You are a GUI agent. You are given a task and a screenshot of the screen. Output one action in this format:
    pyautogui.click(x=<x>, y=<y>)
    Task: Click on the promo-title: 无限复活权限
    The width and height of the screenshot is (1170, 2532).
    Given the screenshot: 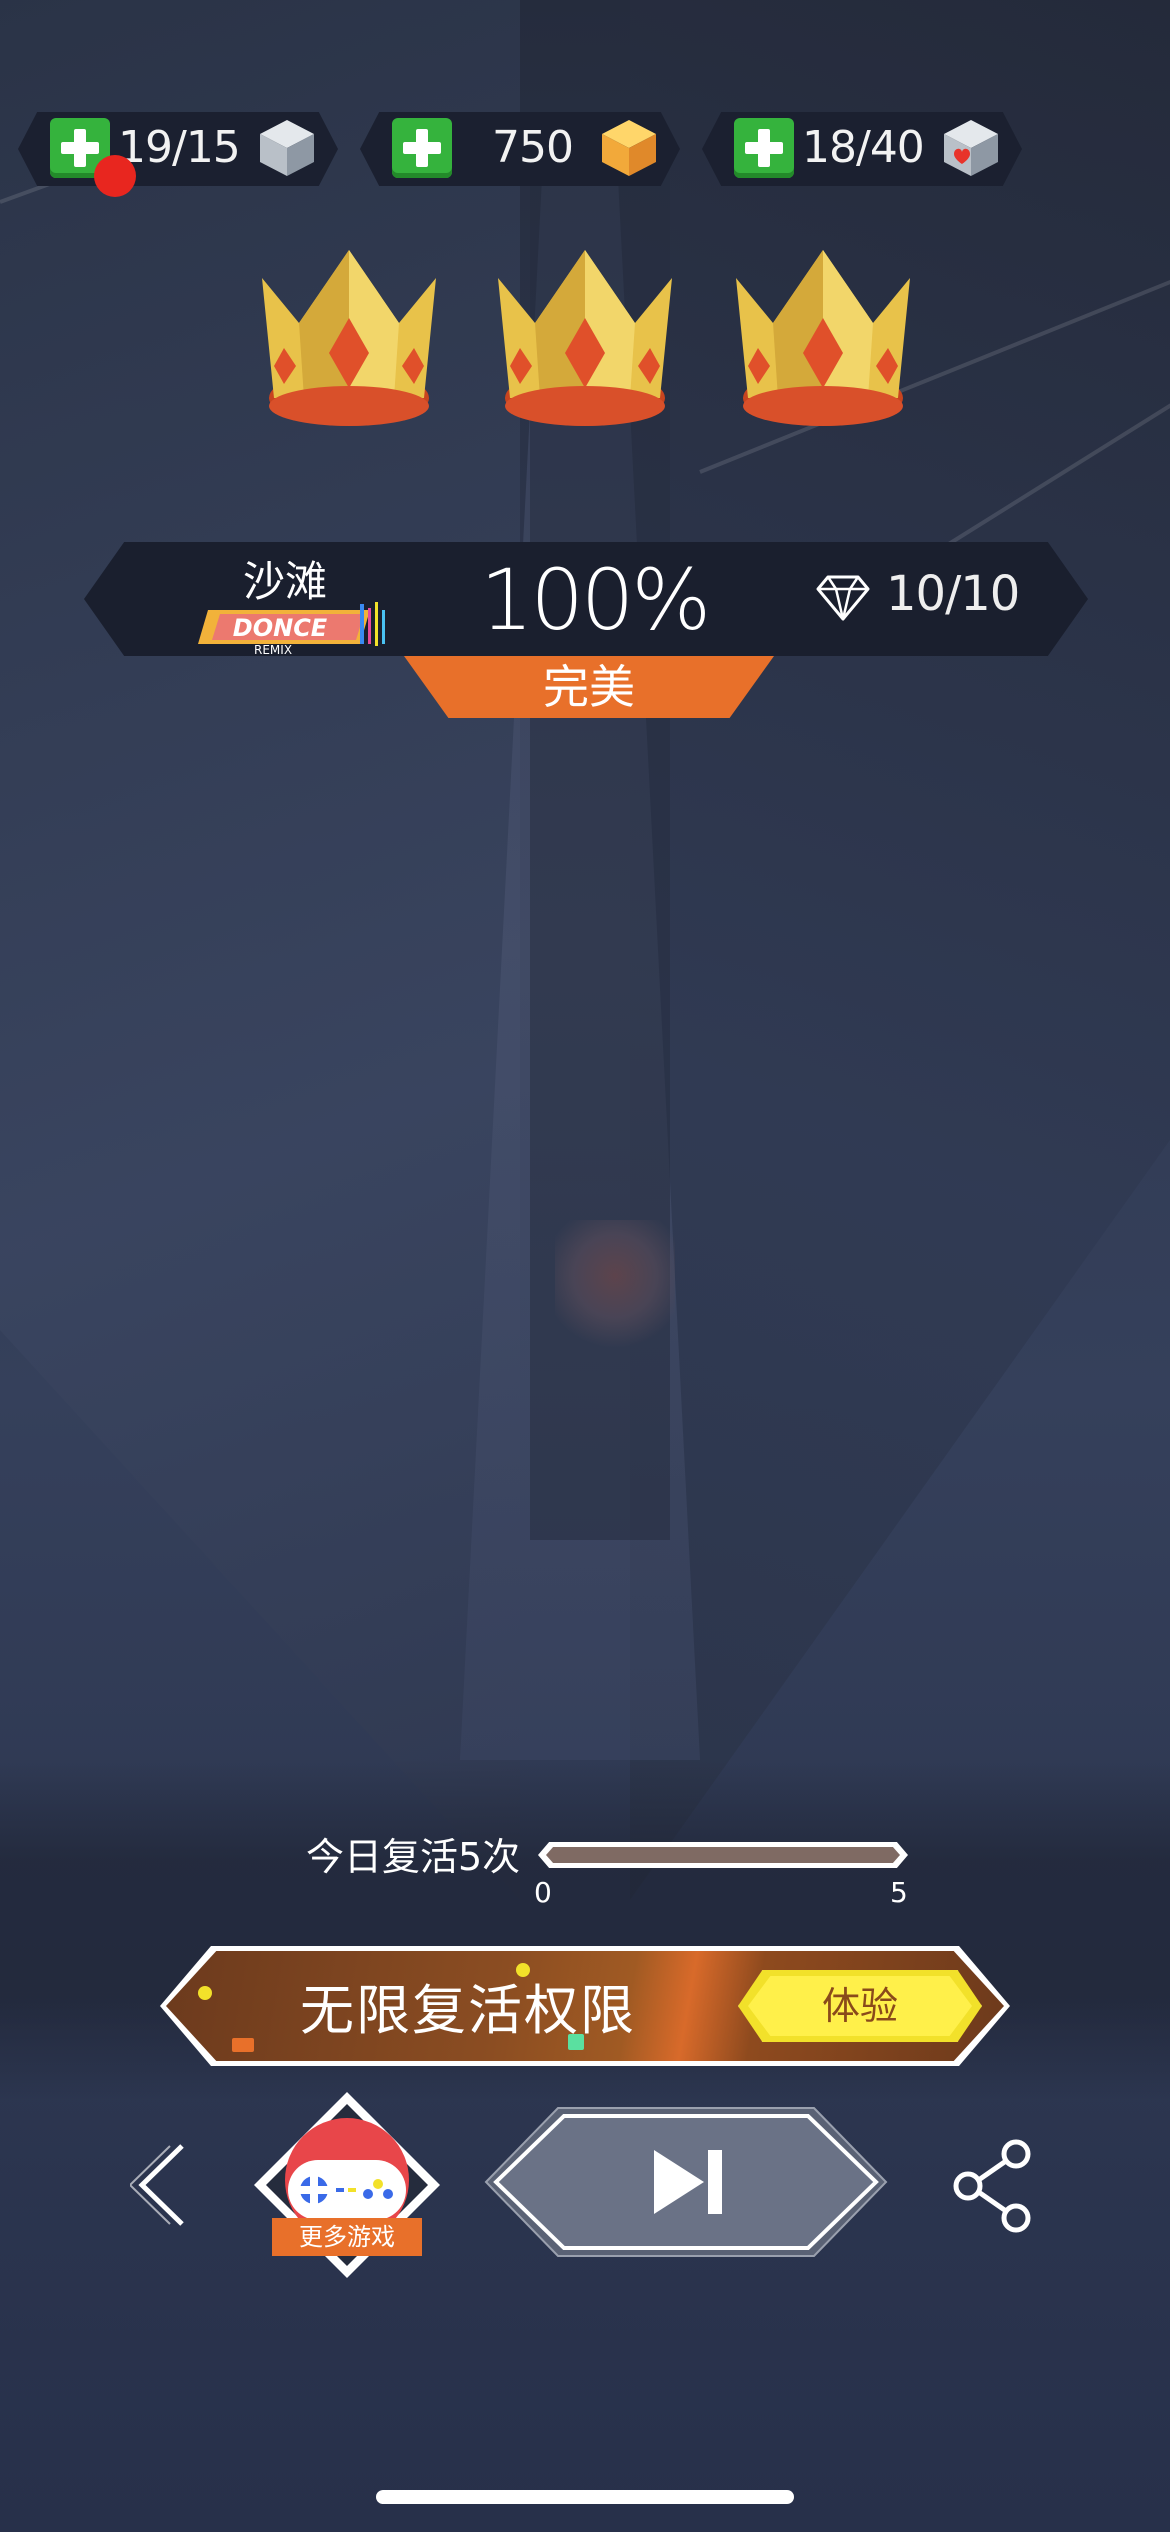 What is the action you would take?
    pyautogui.click(x=468, y=2010)
    